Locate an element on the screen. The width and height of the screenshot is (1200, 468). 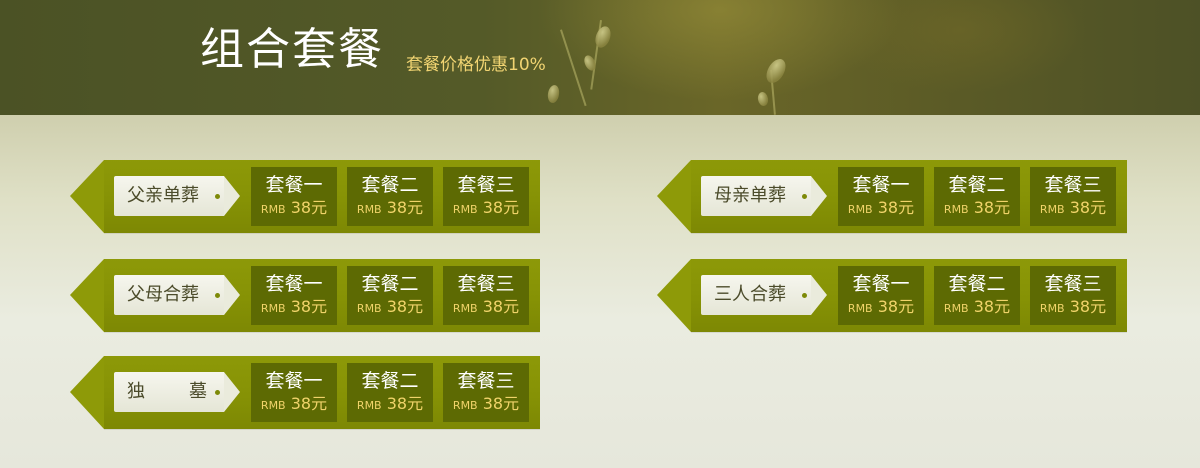
package-row-three-joint: 三人合葬 套餐一 RMB 38元 套餐二 RMB 38元 套餐三 RMB 38元 is located at coordinates (892, 295).